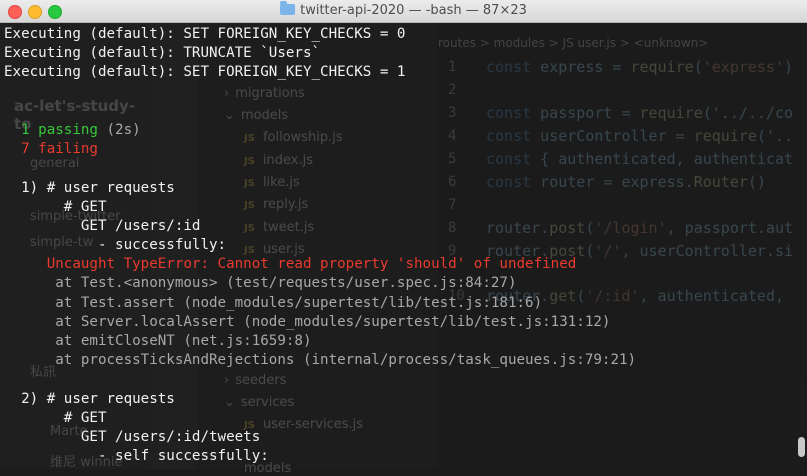 This screenshot has height=476, width=807. Describe the element at coordinates (89, 398) in the screenshot. I see `terminal-line: 2) # user requests` at that location.